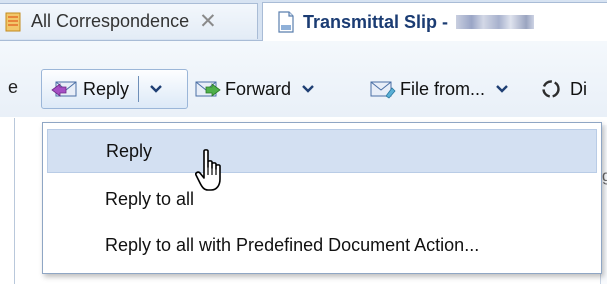  What do you see at coordinates (110, 21) in the screenshot?
I see `tab-label: All Correspondence` at bounding box center [110, 21].